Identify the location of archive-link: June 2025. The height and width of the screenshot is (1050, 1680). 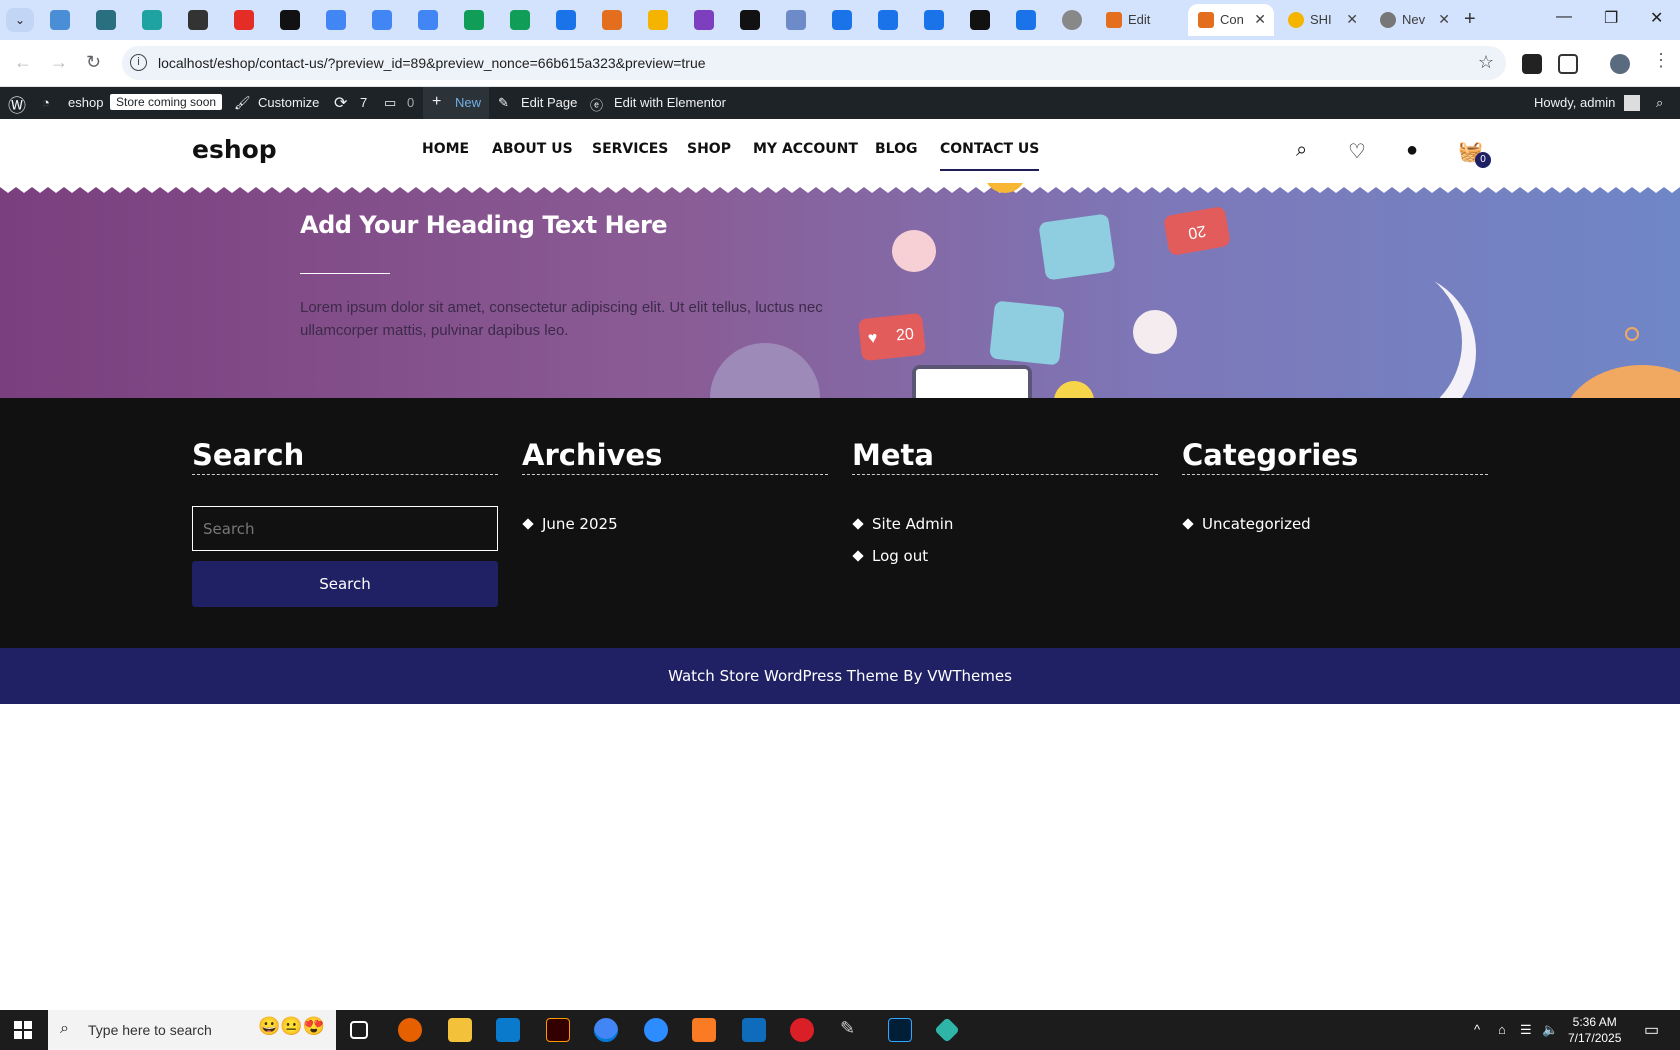
(675, 524).